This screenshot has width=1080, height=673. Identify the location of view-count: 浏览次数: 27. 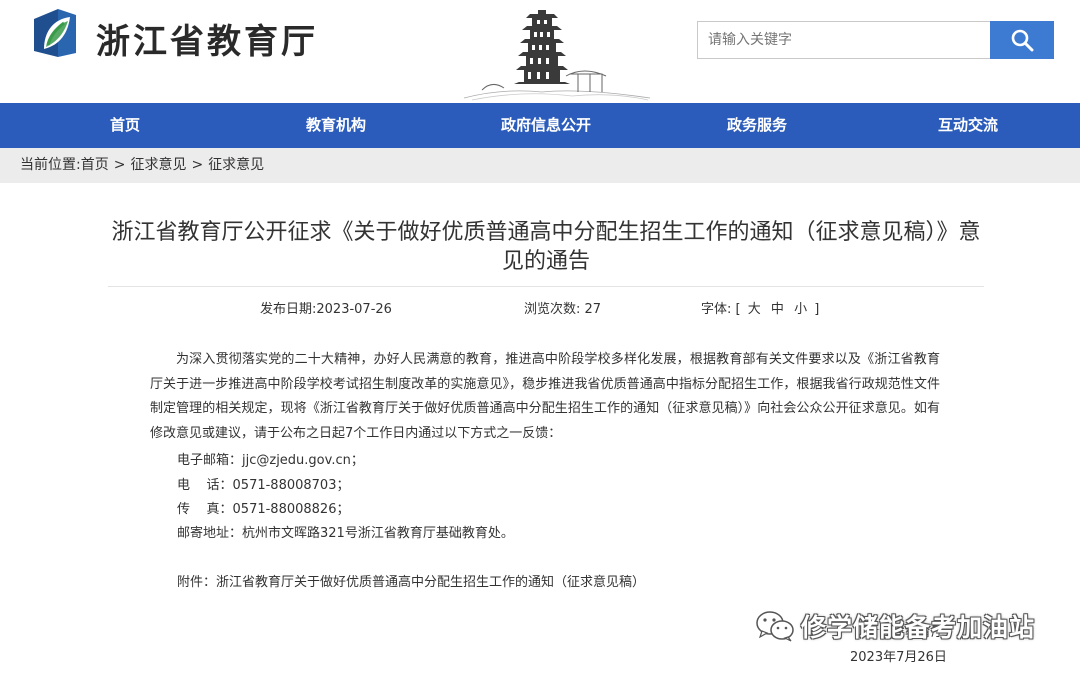
(562, 307).